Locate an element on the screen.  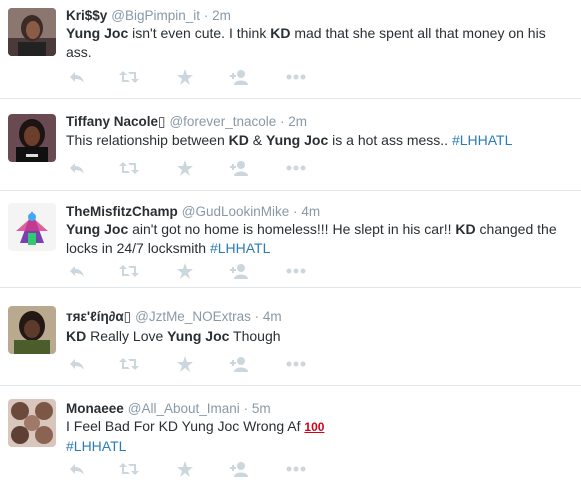
user-handle: @GudLookinMike is located at coordinates (236, 211).